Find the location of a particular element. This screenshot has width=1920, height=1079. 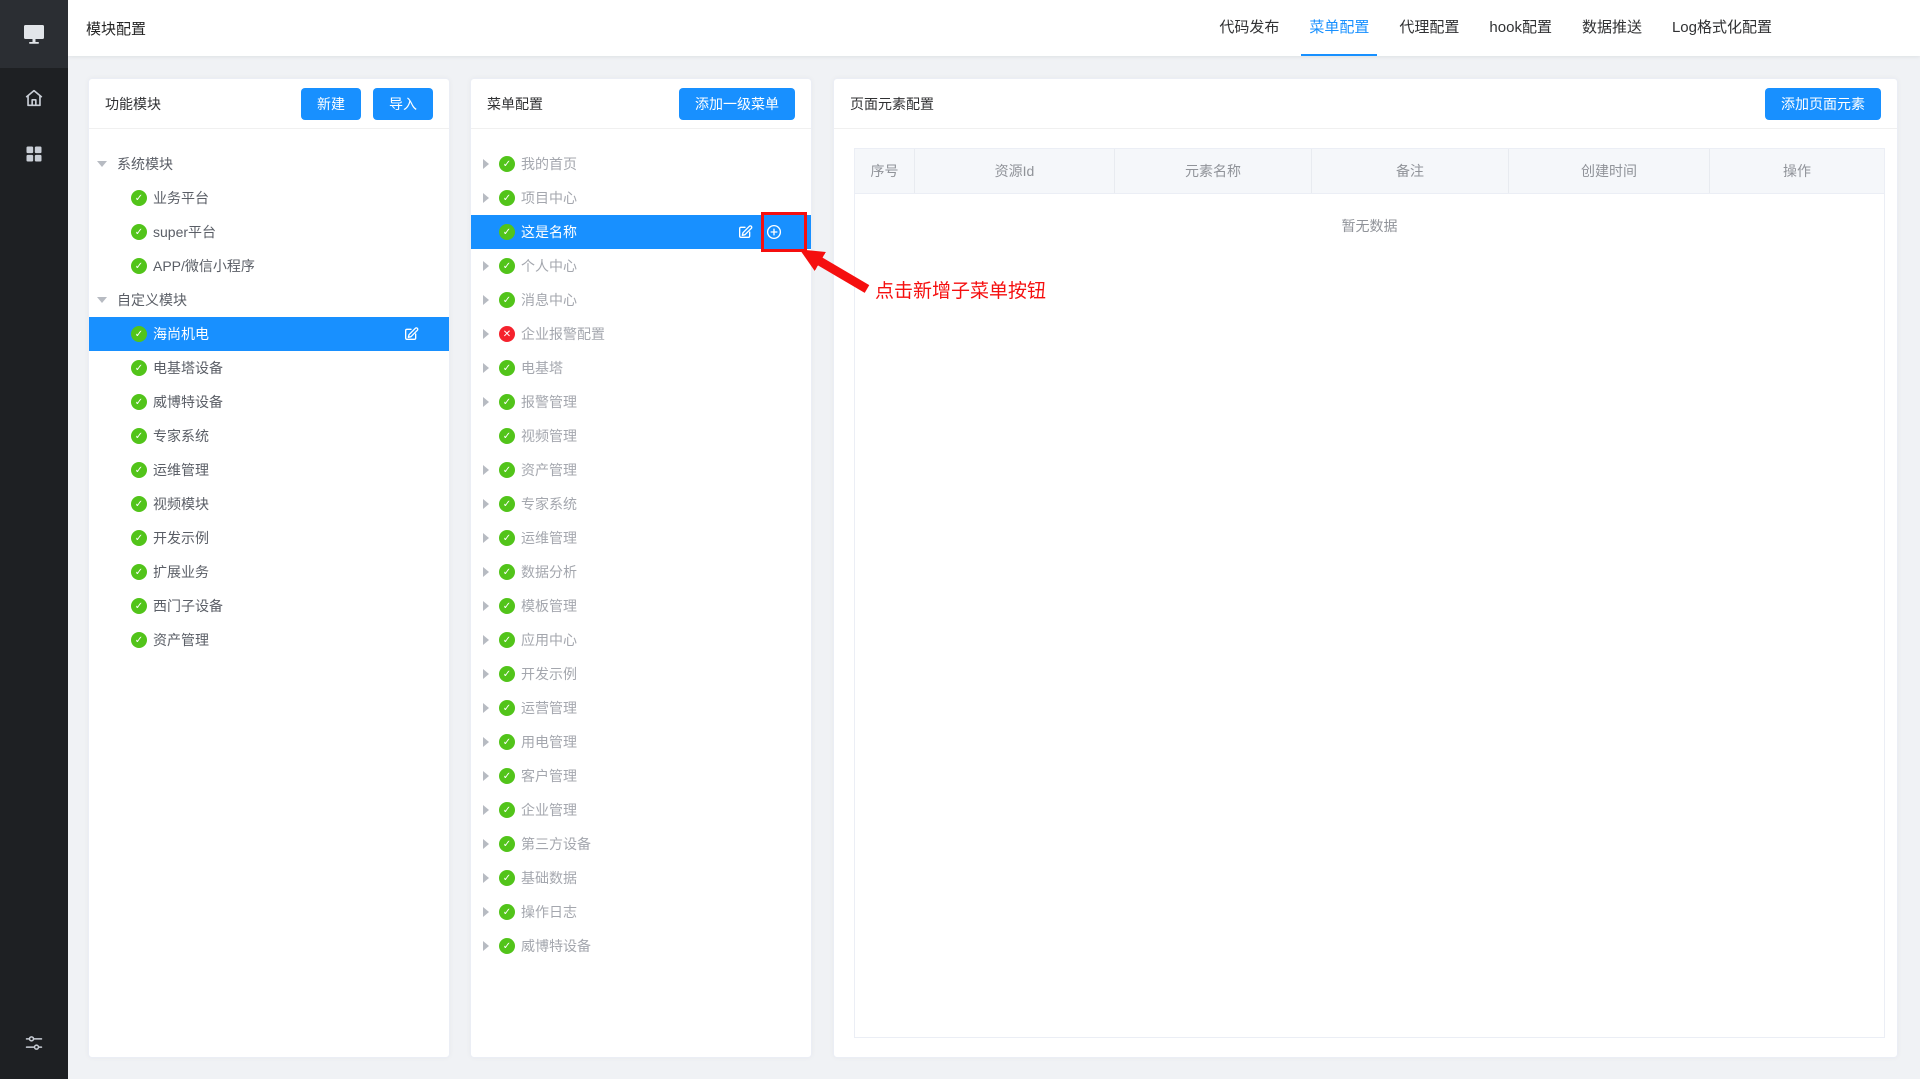

monitor-icon is located at coordinates (34, 34).